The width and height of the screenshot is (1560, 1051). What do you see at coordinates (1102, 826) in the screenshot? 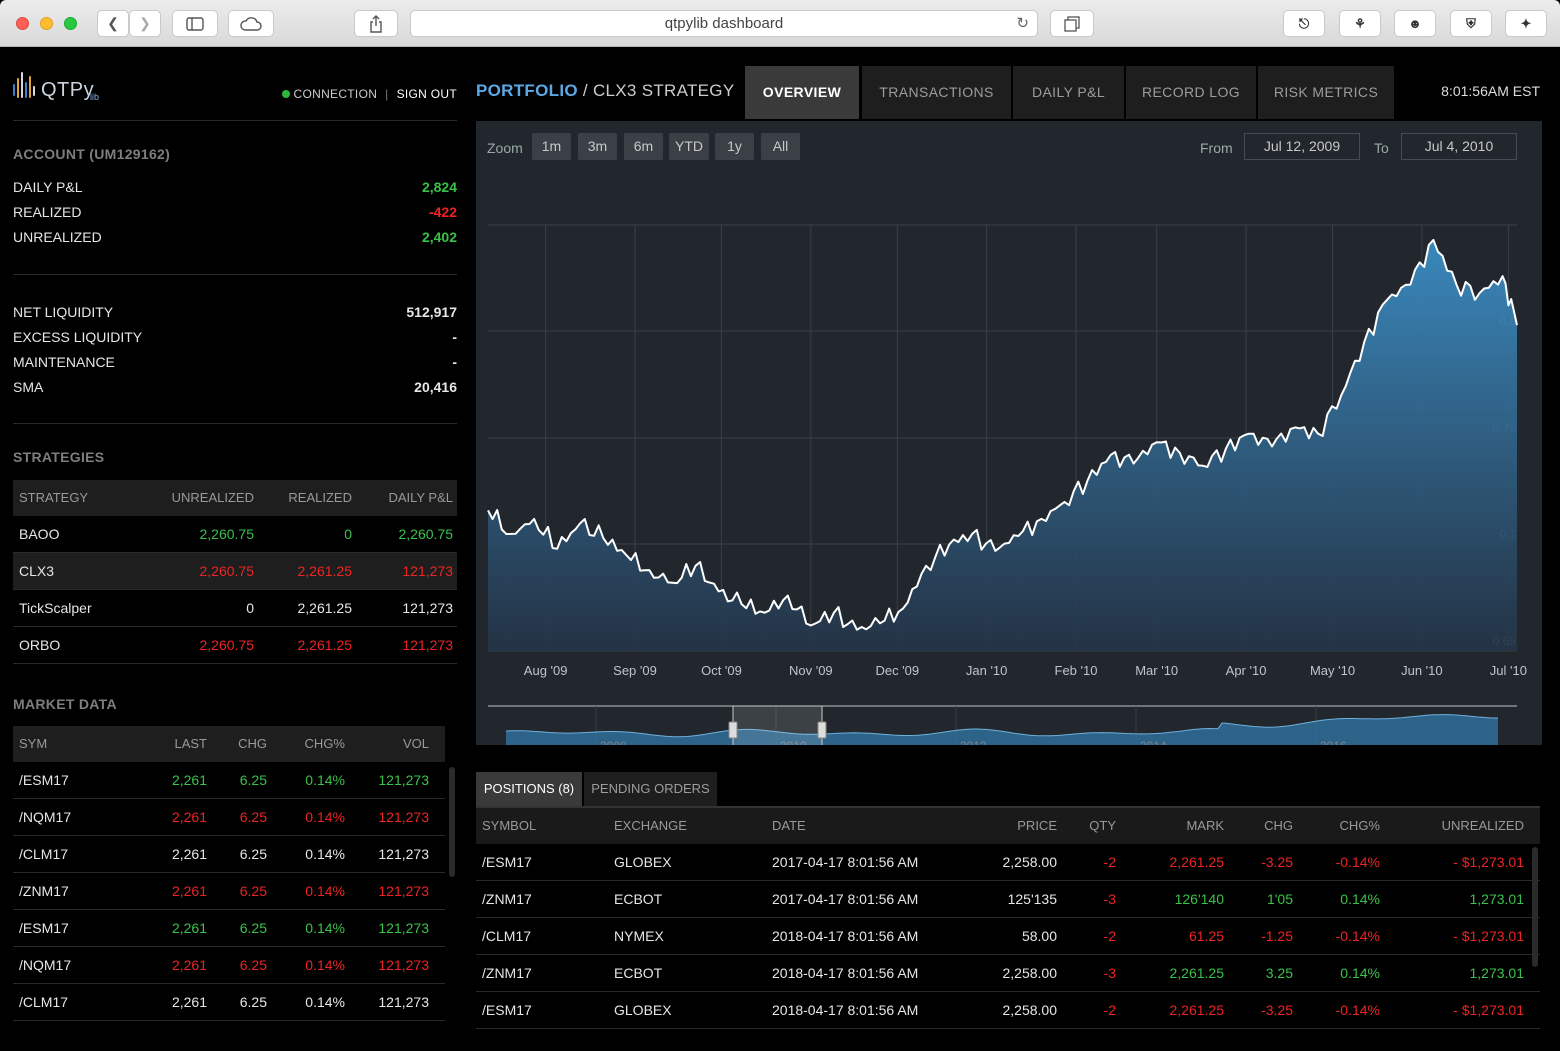
I see `column-header: QTY` at bounding box center [1102, 826].